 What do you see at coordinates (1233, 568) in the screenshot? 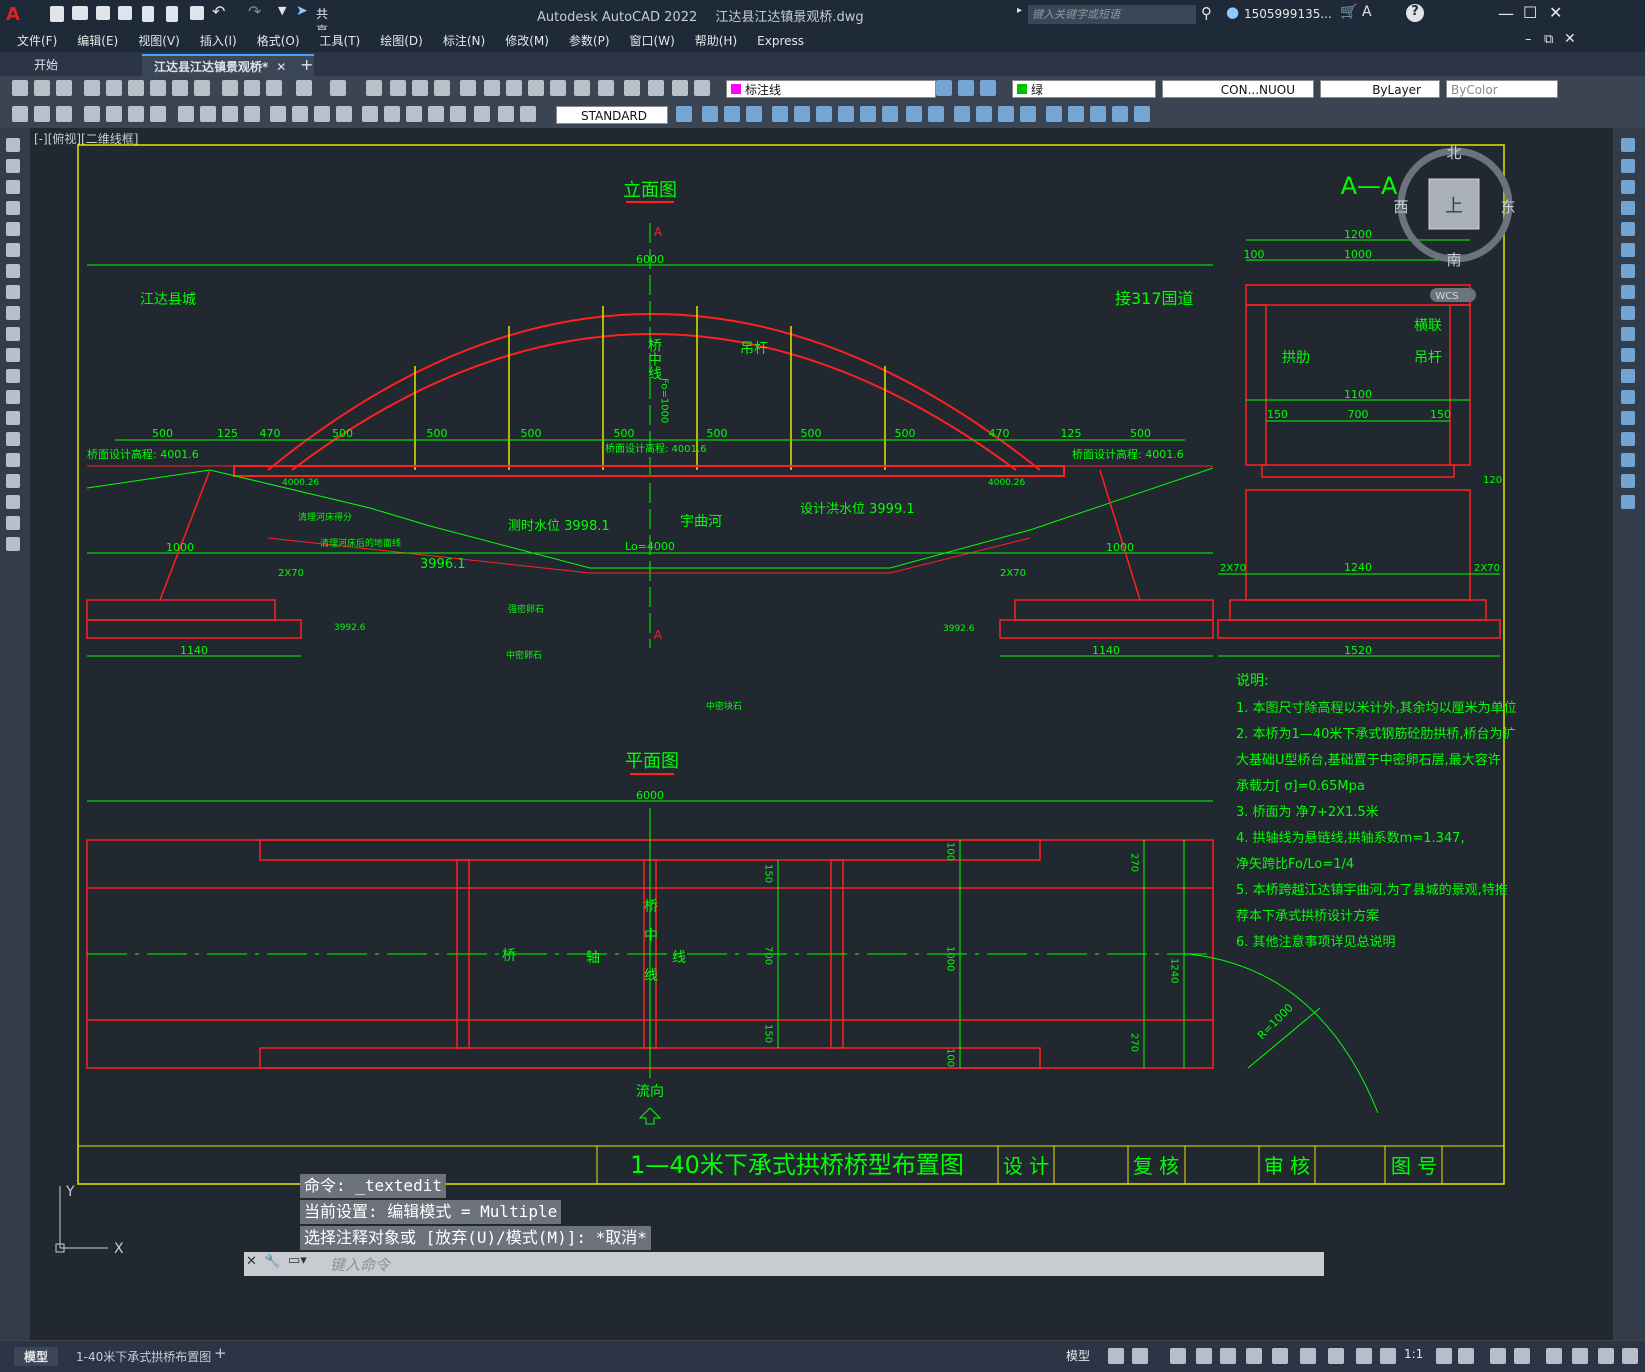
I see `section-dim-2x70-left: 2X70` at bounding box center [1233, 568].